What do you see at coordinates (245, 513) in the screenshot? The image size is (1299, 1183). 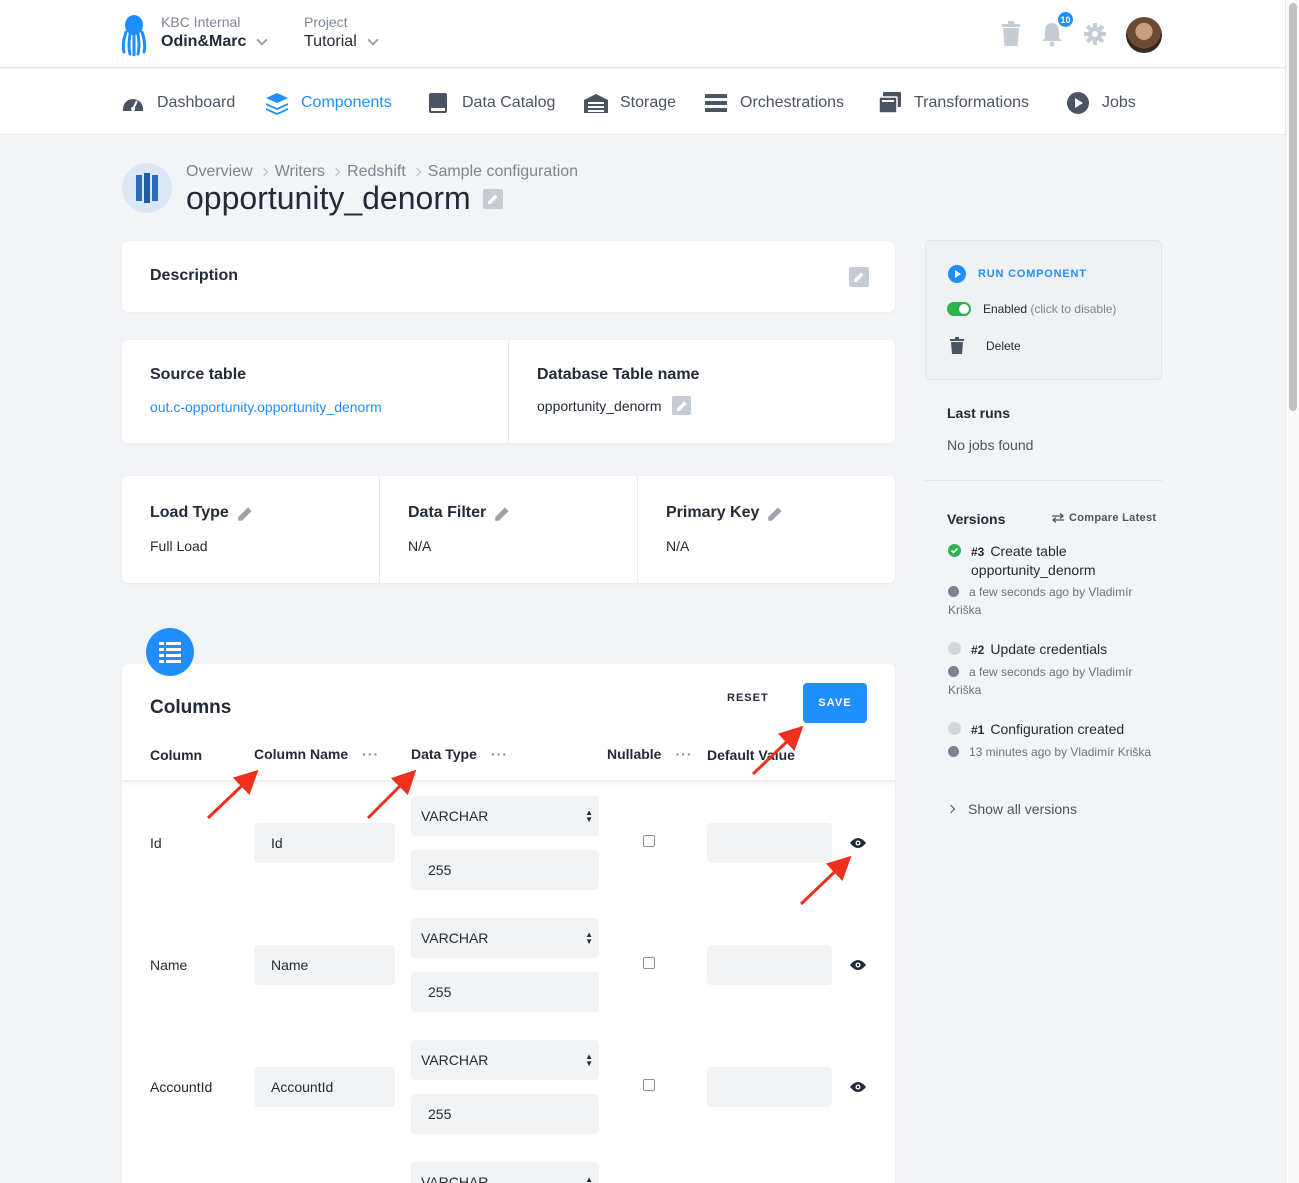 I see `edit-load-type-icon` at bounding box center [245, 513].